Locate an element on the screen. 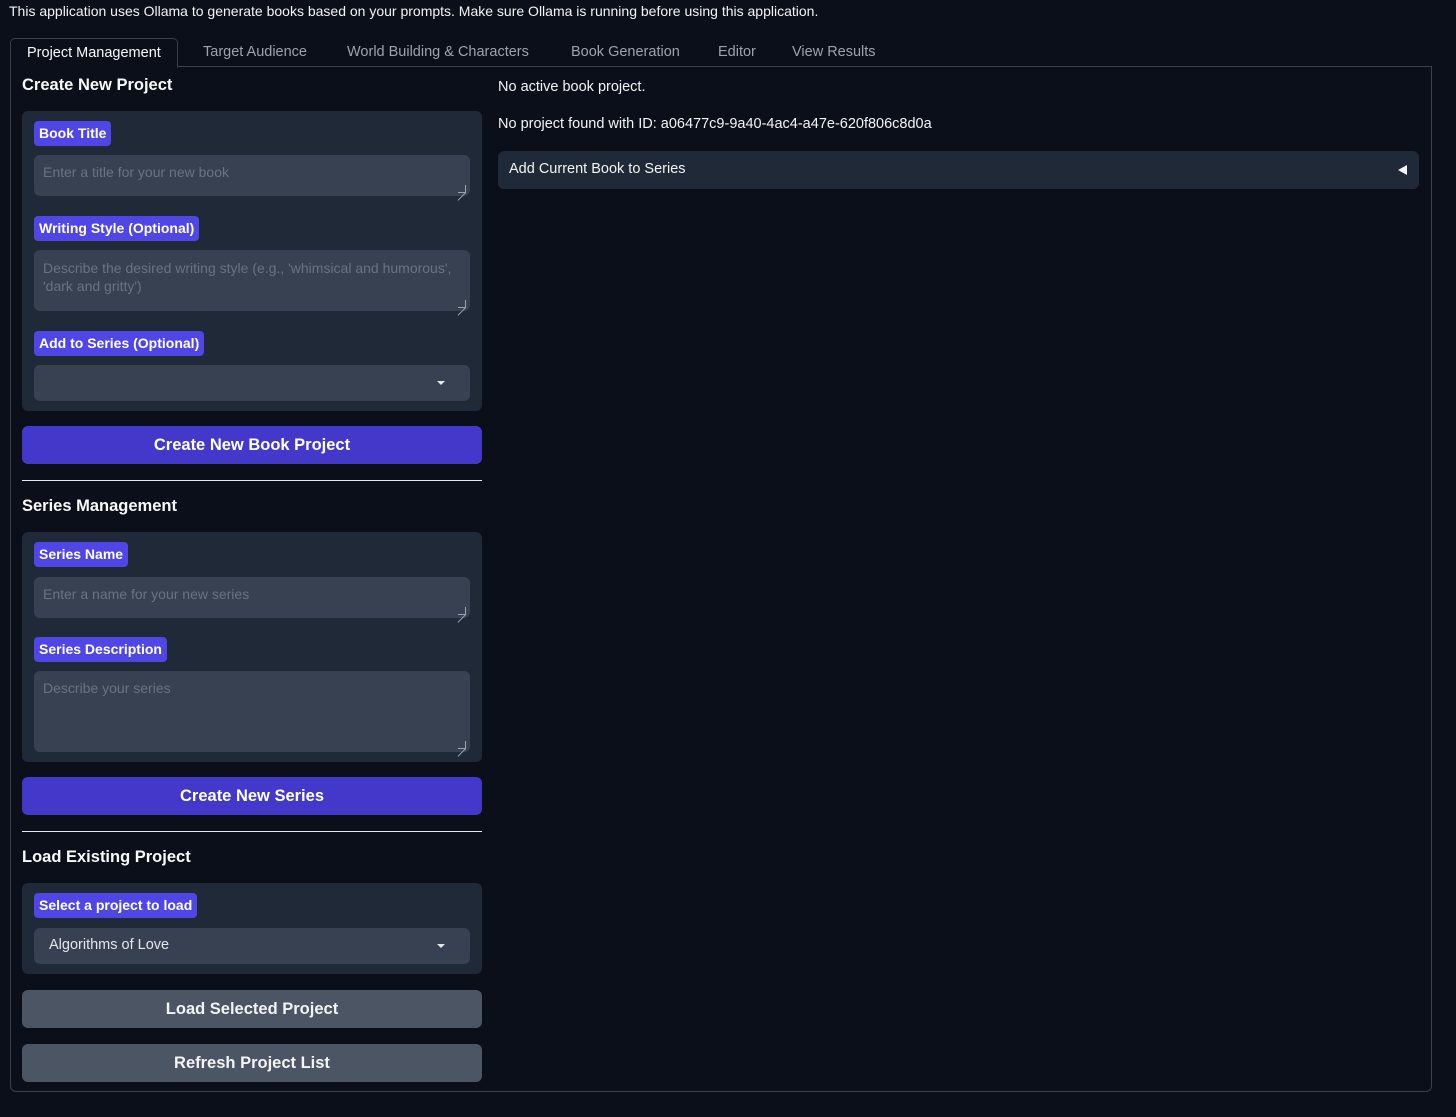  series-select-dropdown is located at coordinates (252, 383).